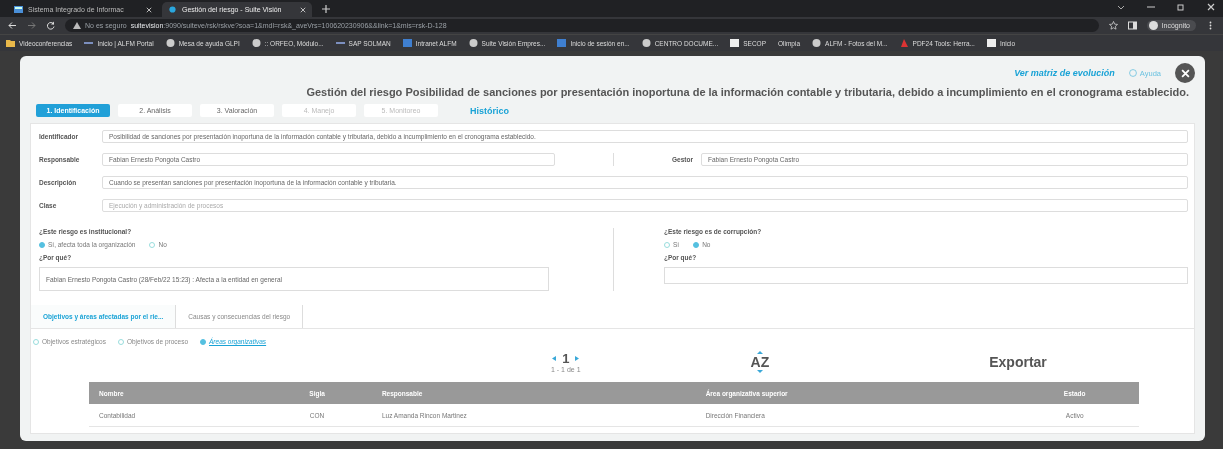 Image resolution: width=1223 pixels, height=449 pixels. I want to click on dialog-title: Gestión del riesgo Posibilidad de sanciones por presentación inoportuna de la información contable y tributaria, debido a incumplimiento en el cronograma establecido., so click(747, 92).